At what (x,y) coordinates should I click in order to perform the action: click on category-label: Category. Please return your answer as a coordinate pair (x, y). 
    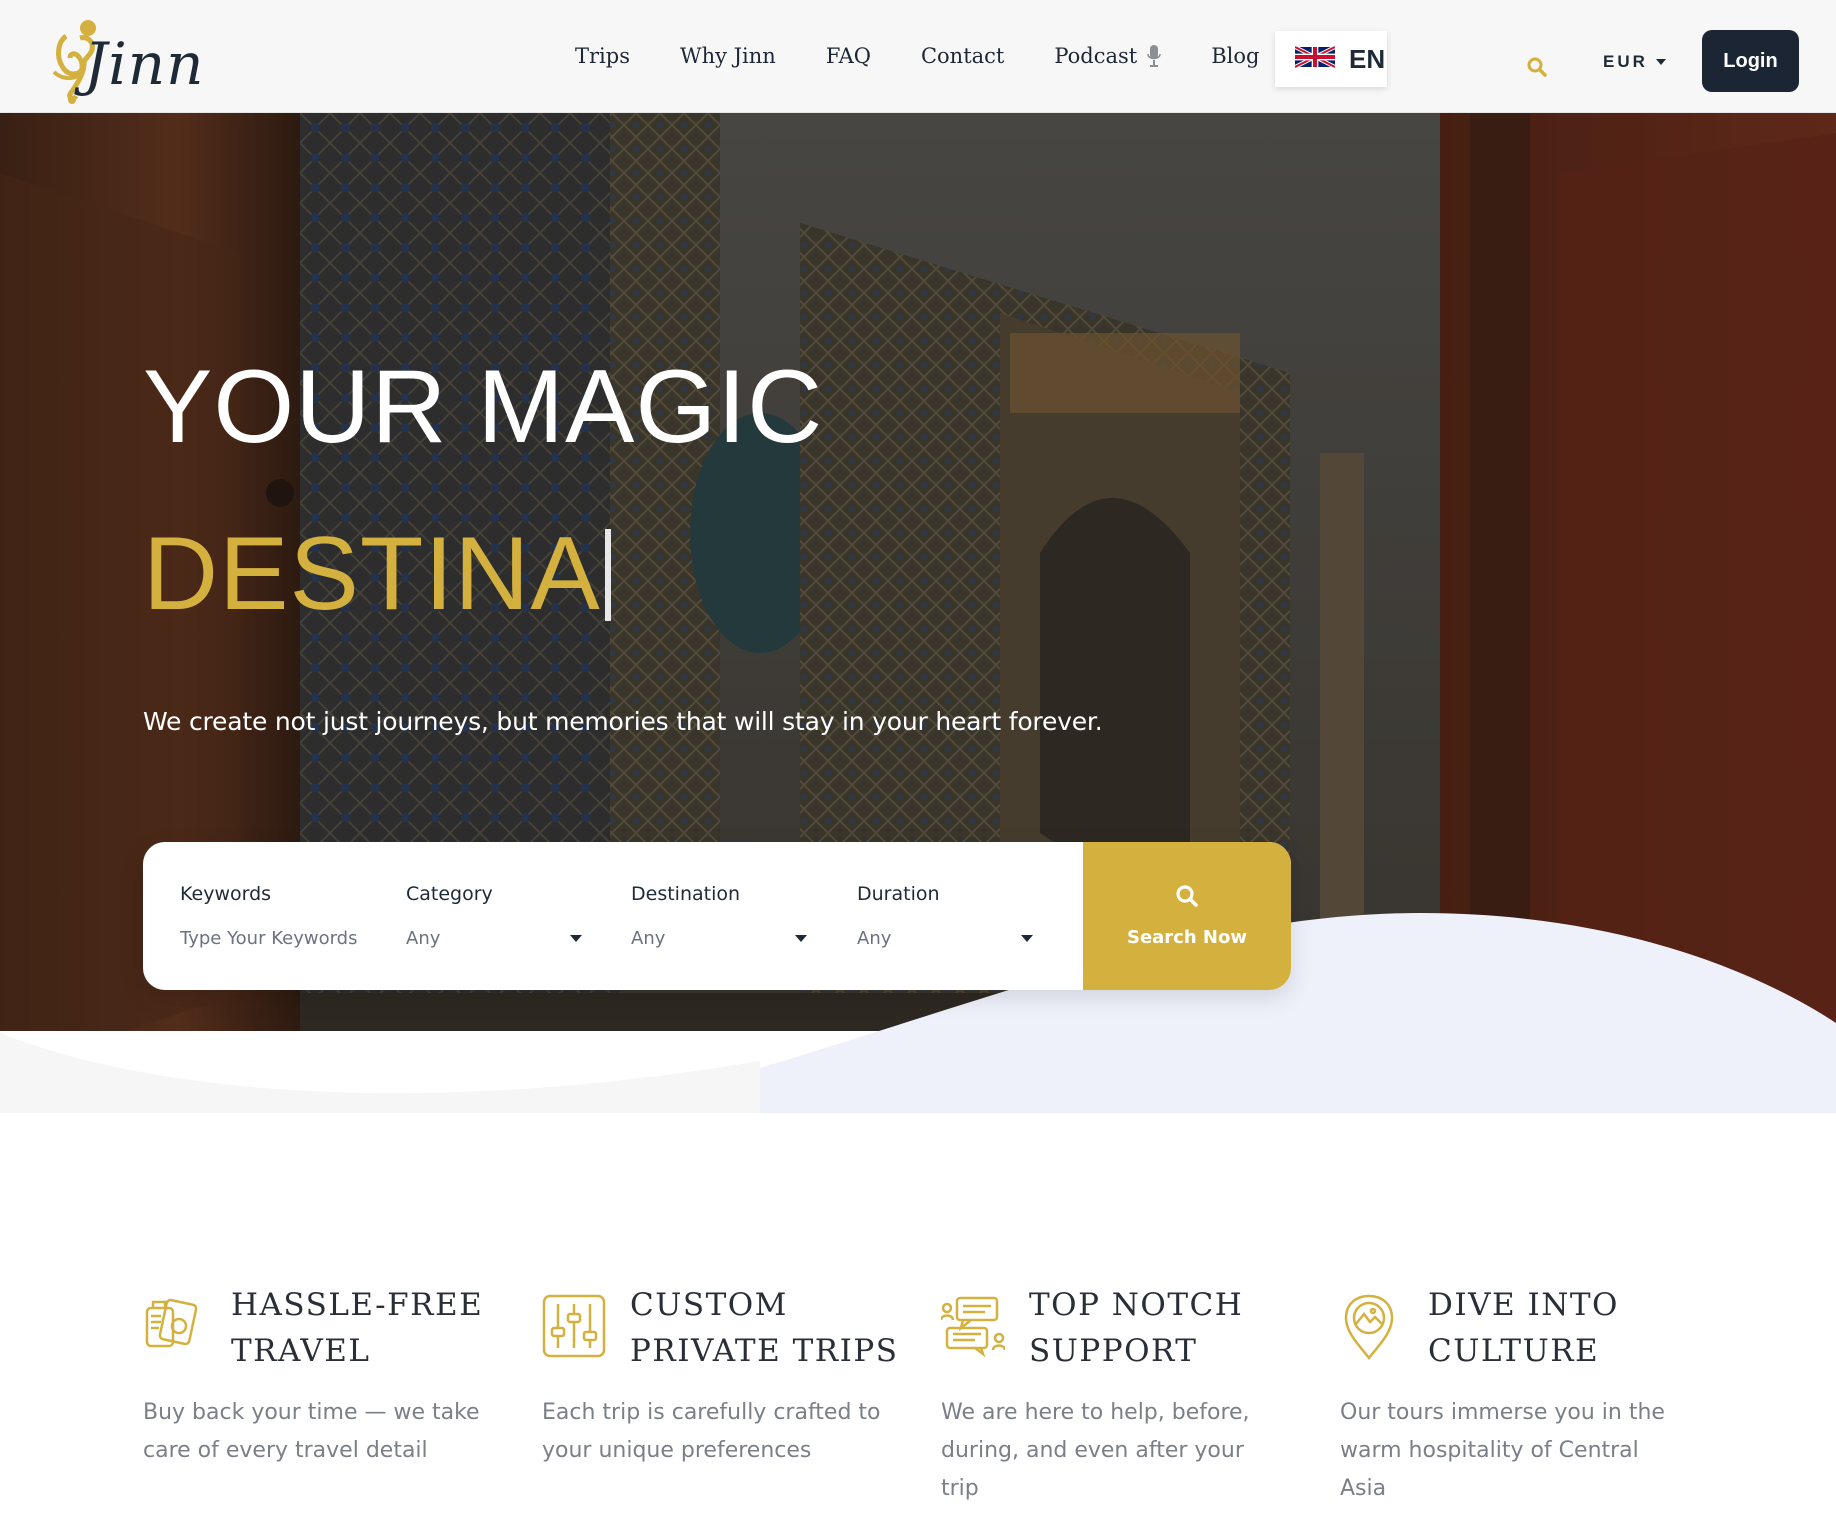
    Looking at the image, I should click on (449, 894).